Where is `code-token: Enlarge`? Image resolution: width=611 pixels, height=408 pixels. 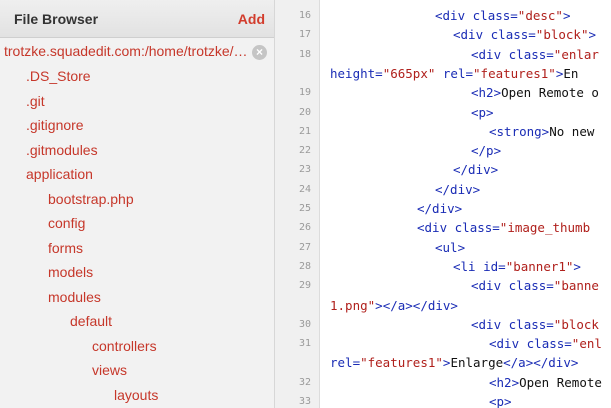
code-token: Enlarge is located at coordinates (477, 363).